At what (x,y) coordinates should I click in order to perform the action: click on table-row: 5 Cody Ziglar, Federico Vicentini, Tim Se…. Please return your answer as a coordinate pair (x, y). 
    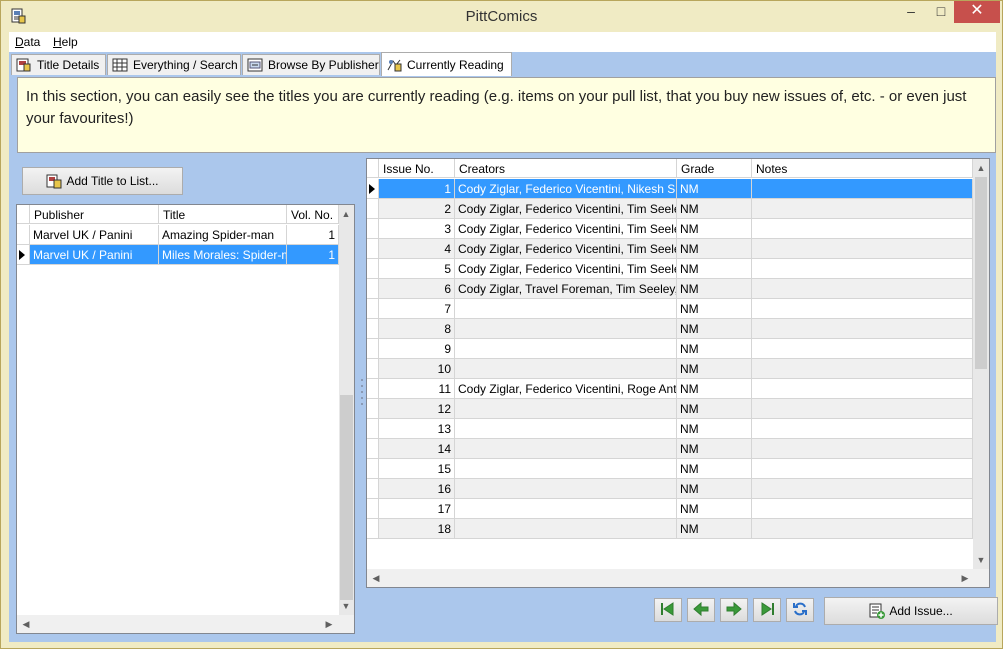
    Looking at the image, I should click on (670, 269).